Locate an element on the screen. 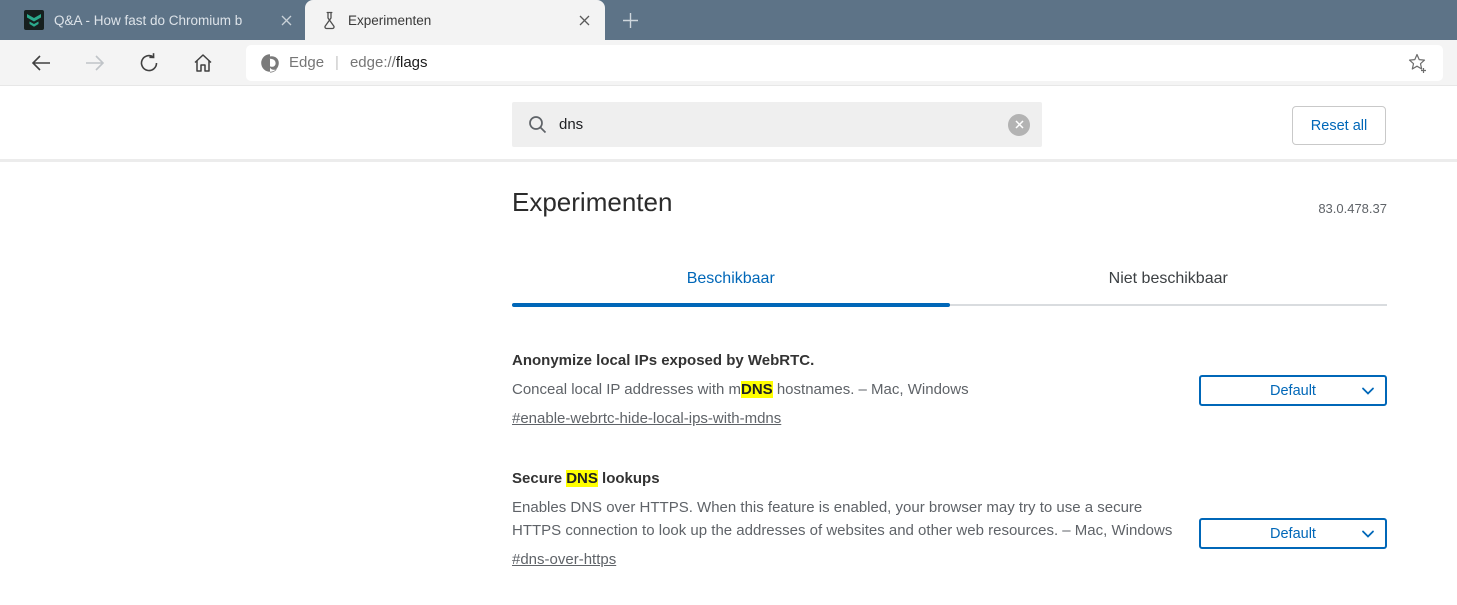  add-favorite-button is located at coordinates (1418, 63).